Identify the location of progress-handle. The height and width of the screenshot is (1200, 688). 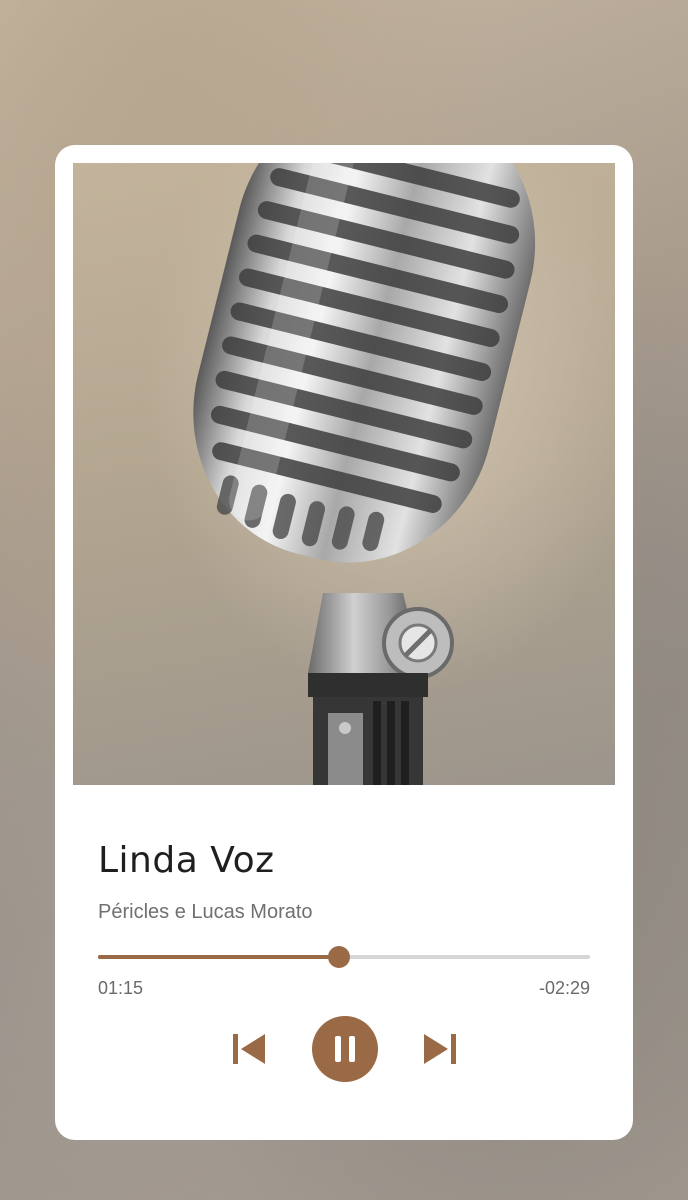
(339, 957).